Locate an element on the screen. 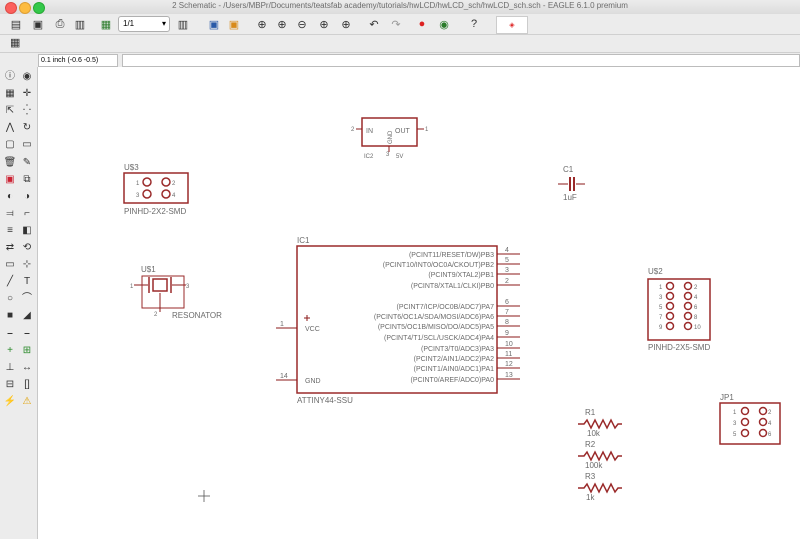  bracket-icon: [] is located at coordinates (27, 385).